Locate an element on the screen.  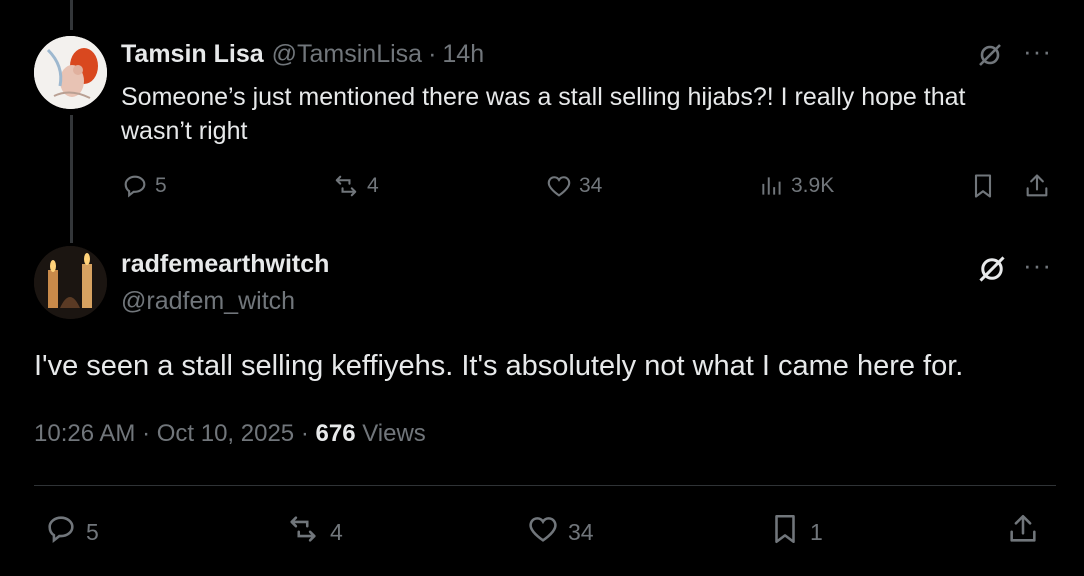
handle: @TamsinLisa is located at coordinates (347, 54).